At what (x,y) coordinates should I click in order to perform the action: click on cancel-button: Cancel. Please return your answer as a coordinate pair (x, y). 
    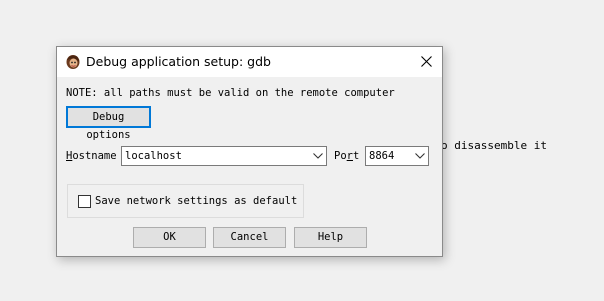
    Looking at the image, I should click on (249, 237).